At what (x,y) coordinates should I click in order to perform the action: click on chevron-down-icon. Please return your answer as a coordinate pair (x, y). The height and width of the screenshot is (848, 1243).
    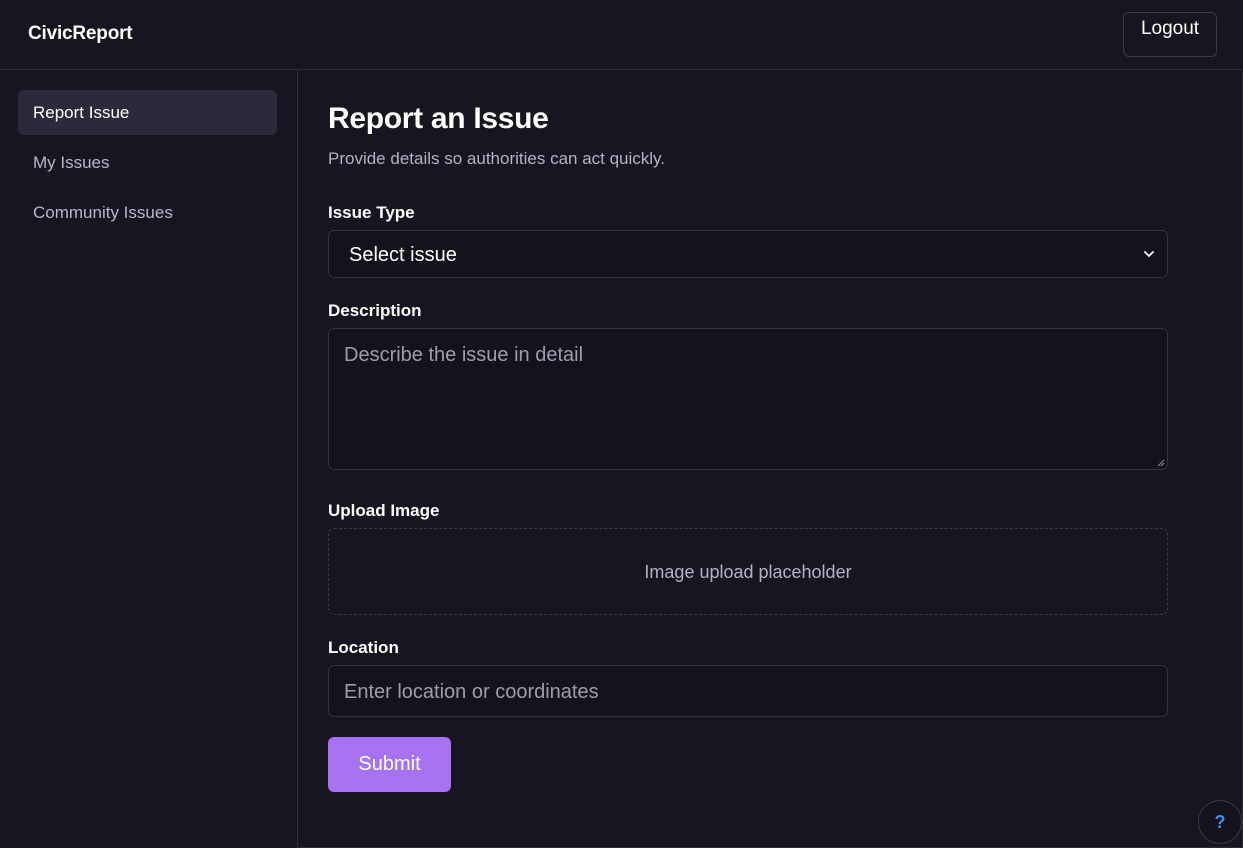
    Looking at the image, I should click on (1149, 254).